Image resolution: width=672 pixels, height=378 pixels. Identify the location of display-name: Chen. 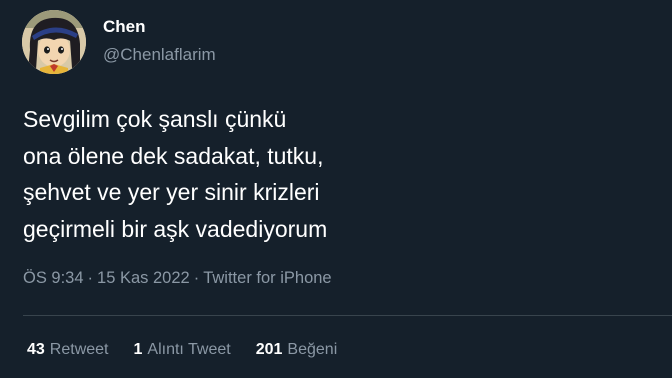
(124, 27).